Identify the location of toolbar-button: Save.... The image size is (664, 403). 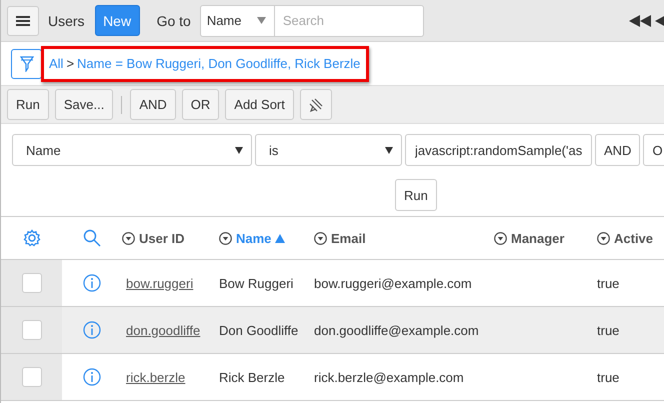
(84, 104).